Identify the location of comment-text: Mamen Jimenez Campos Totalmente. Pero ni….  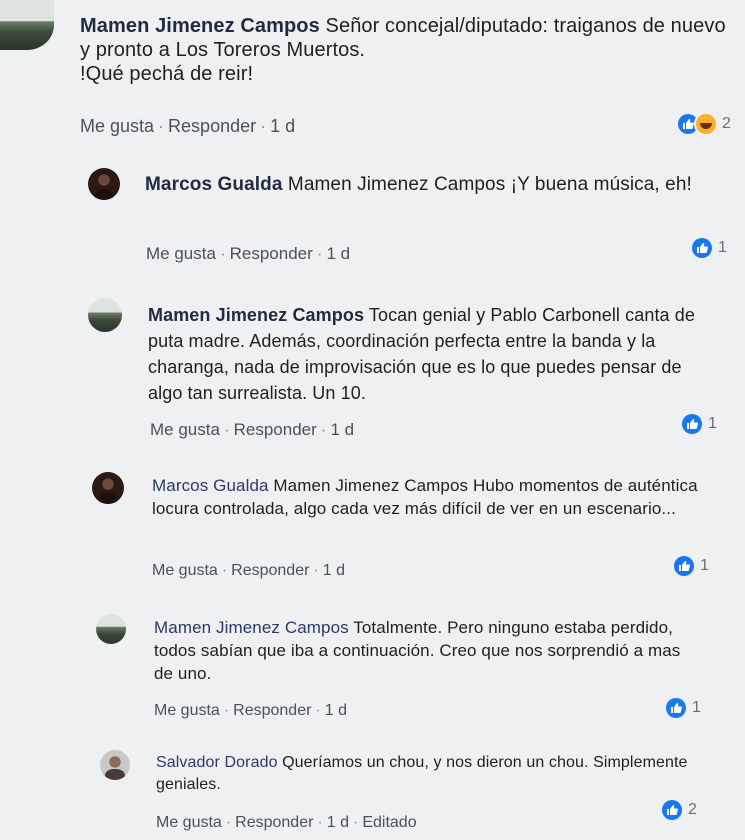
(426, 650).